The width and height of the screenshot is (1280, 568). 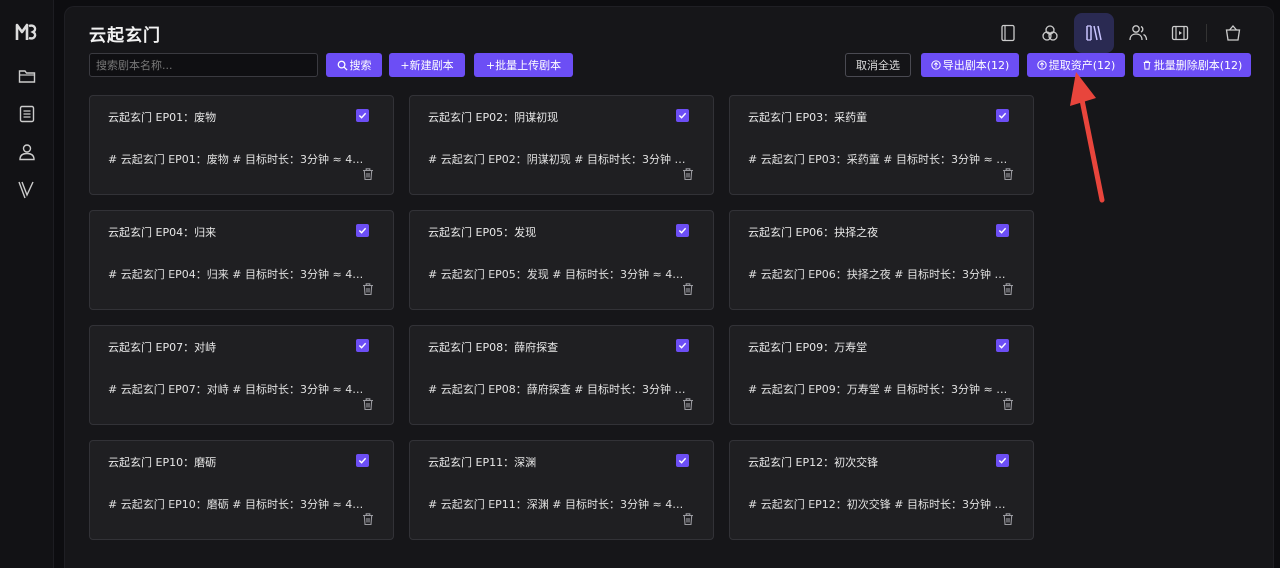 I want to click on script-title: 云起玄门 EP03：采药童, so click(x=808, y=117).